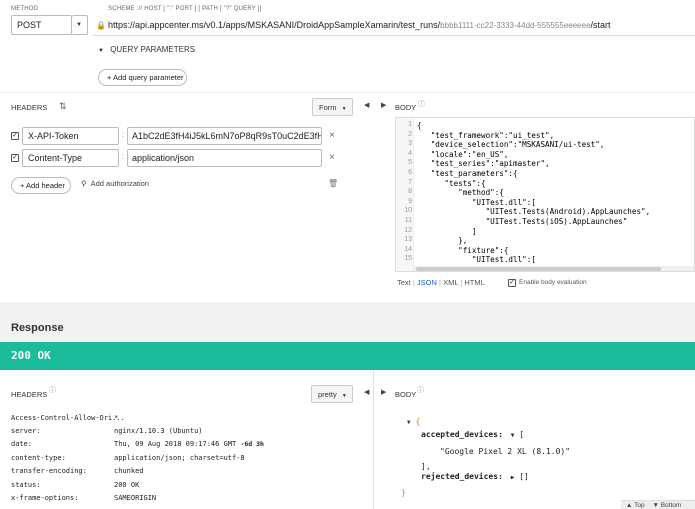  I want to click on header-2-value: application/json, so click(224, 158).